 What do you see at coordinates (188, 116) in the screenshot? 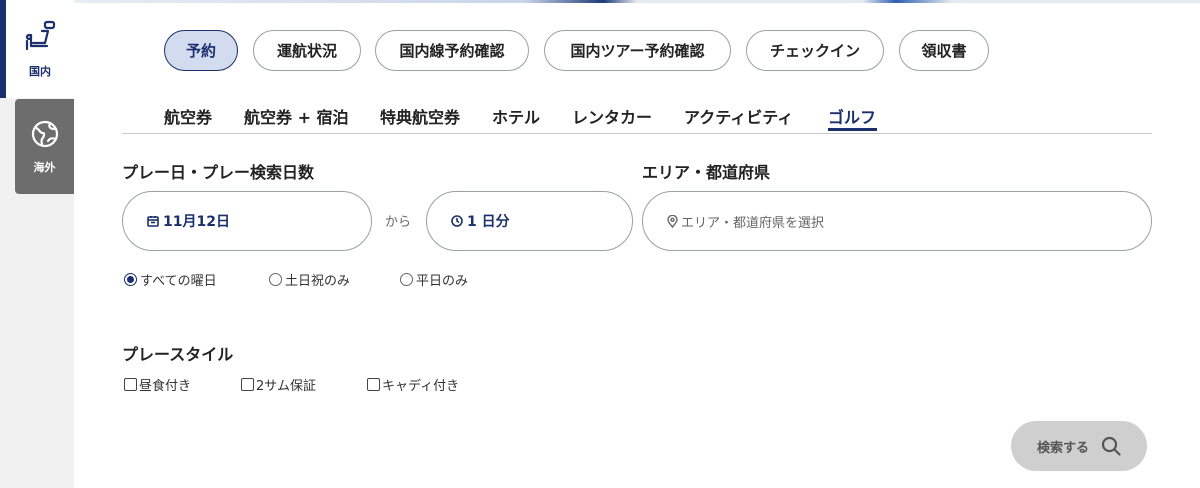
I see `subtab-air-ticket: 航空券` at bounding box center [188, 116].